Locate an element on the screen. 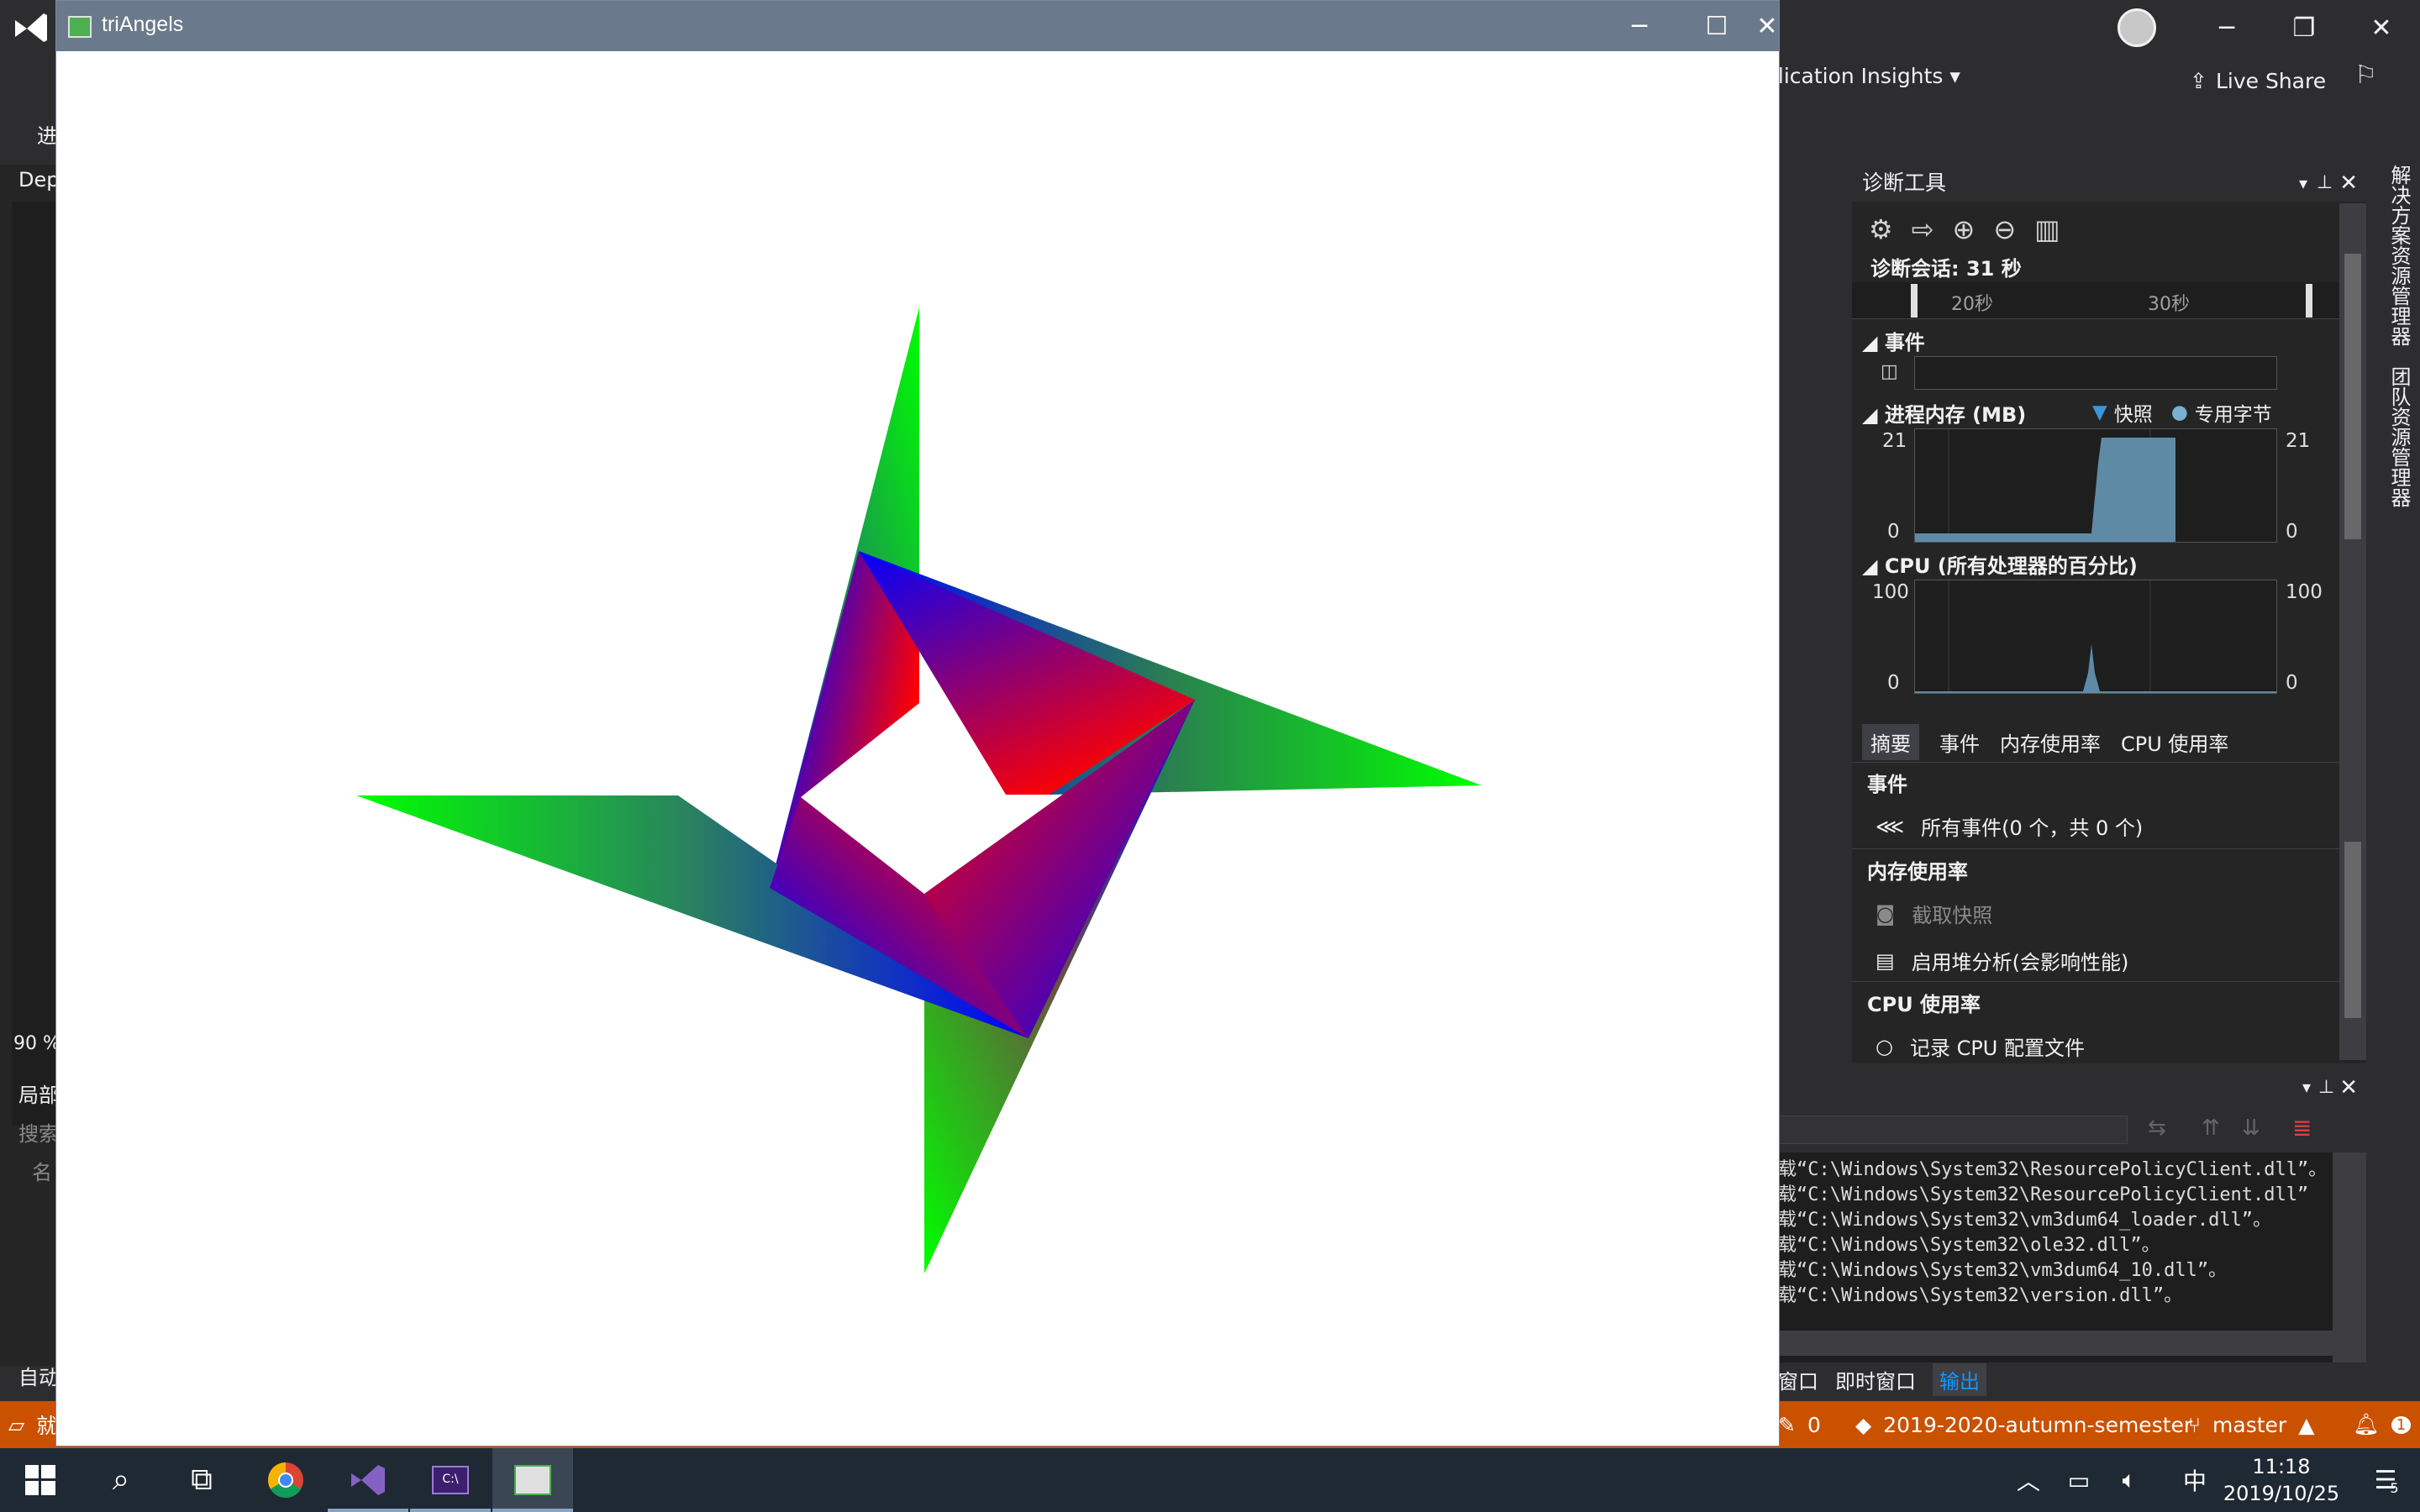 The height and width of the screenshot is (1512, 2420). memory-min-right: 0 is located at coordinates (2292, 532).